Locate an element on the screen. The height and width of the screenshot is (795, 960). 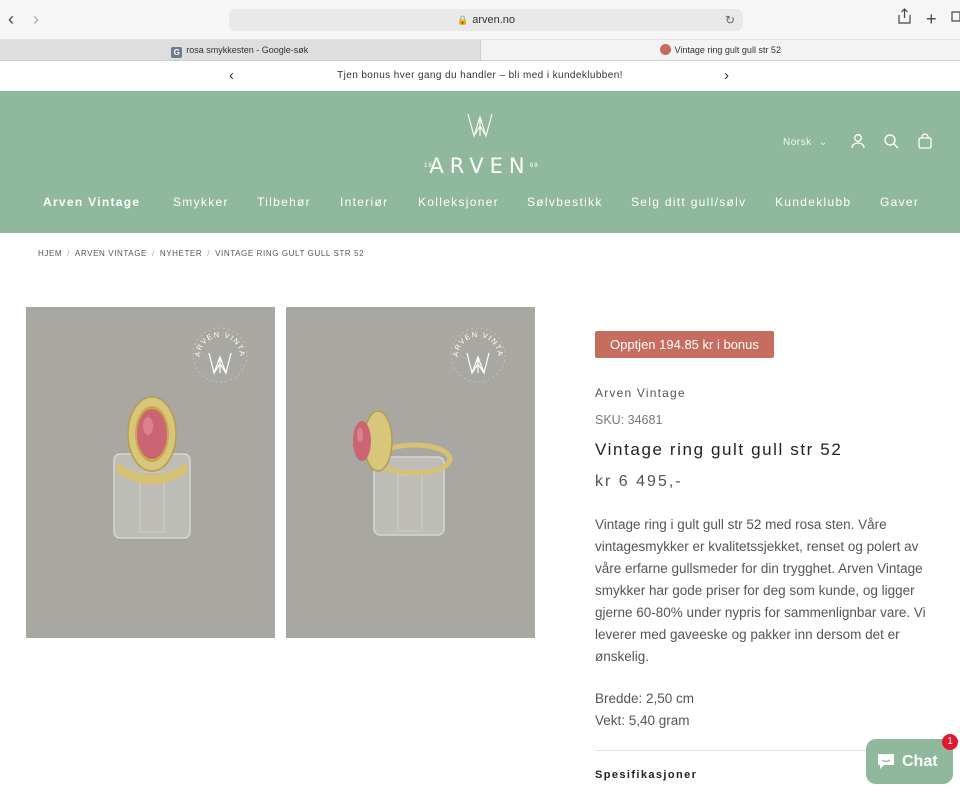
product-vendor: Arven Vintage is located at coordinates (640, 393).